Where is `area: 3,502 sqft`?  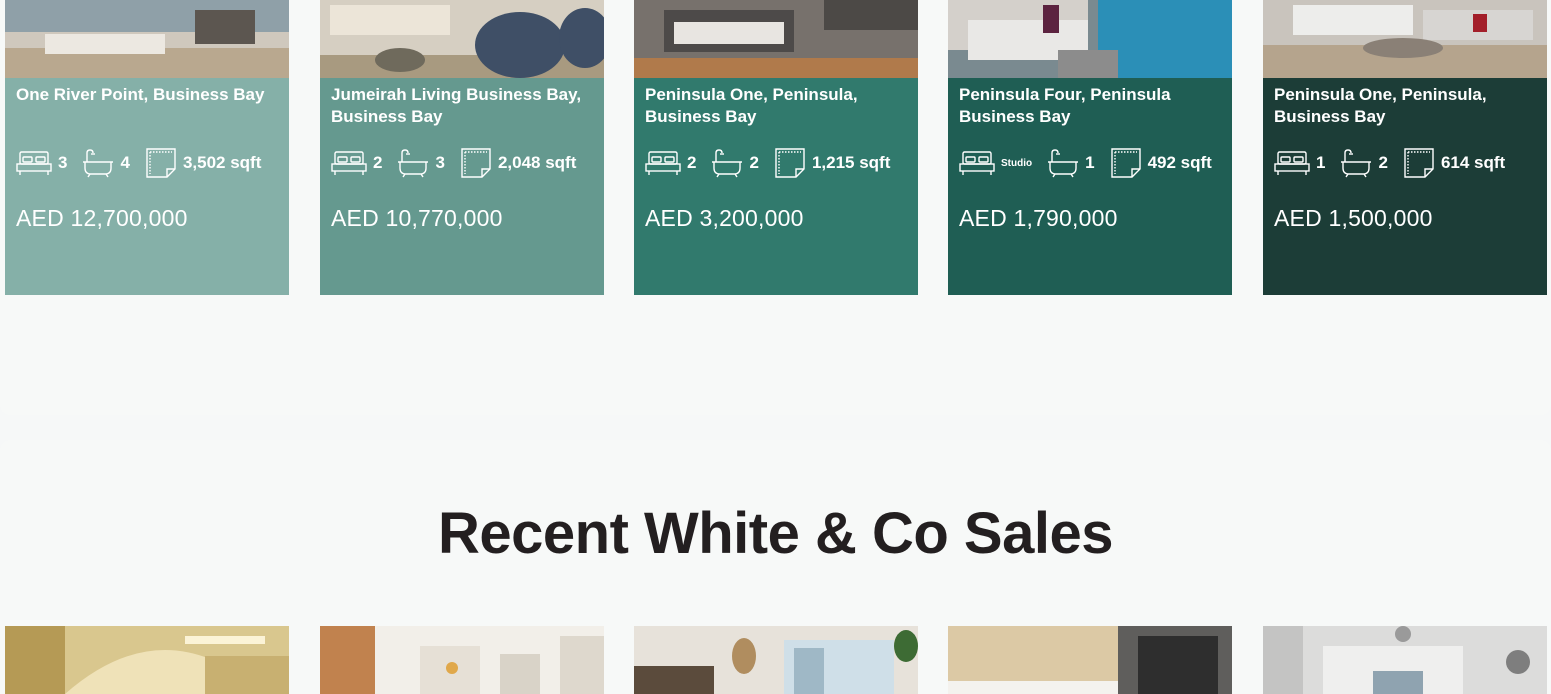 area: 3,502 sqft is located at coordinates (203, 163).